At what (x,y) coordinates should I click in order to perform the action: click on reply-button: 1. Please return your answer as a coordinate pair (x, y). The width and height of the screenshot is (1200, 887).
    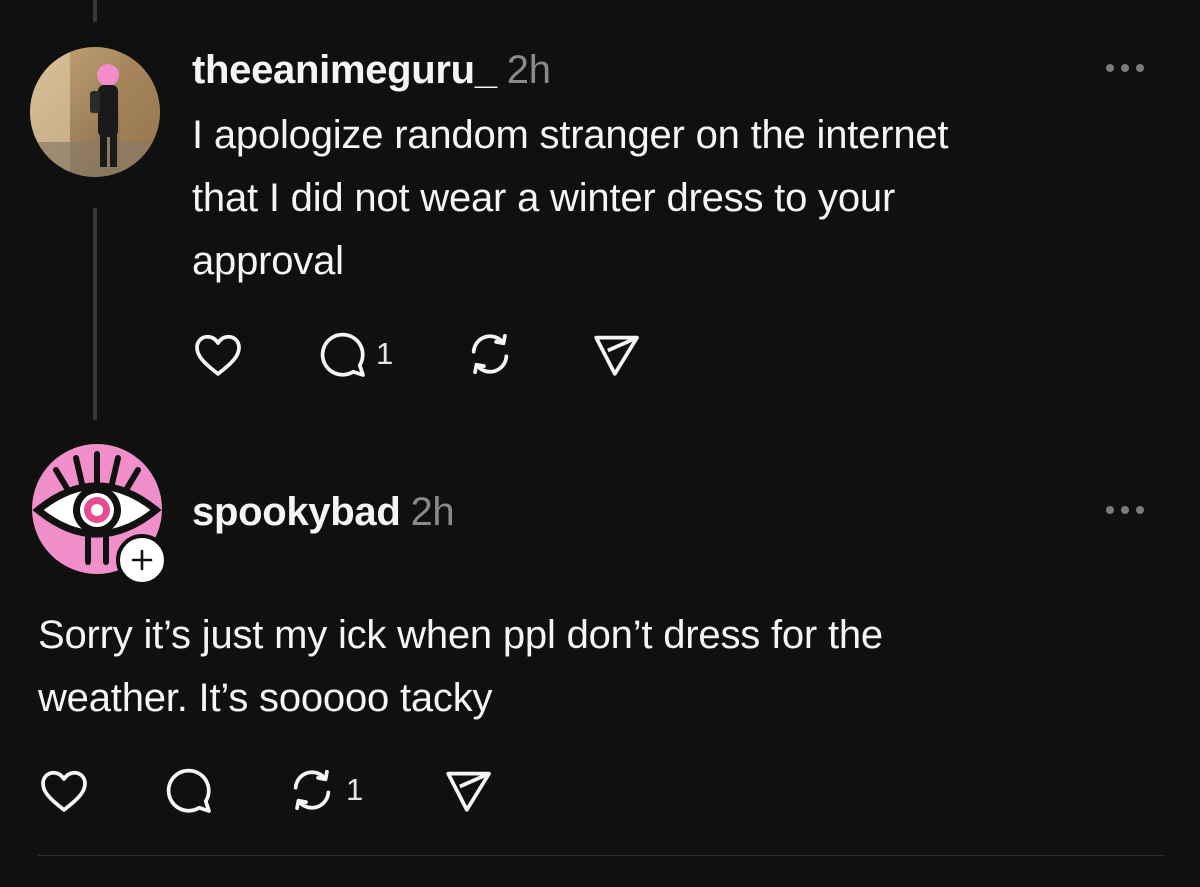
    Looking at the image, I should click on (353, 354).